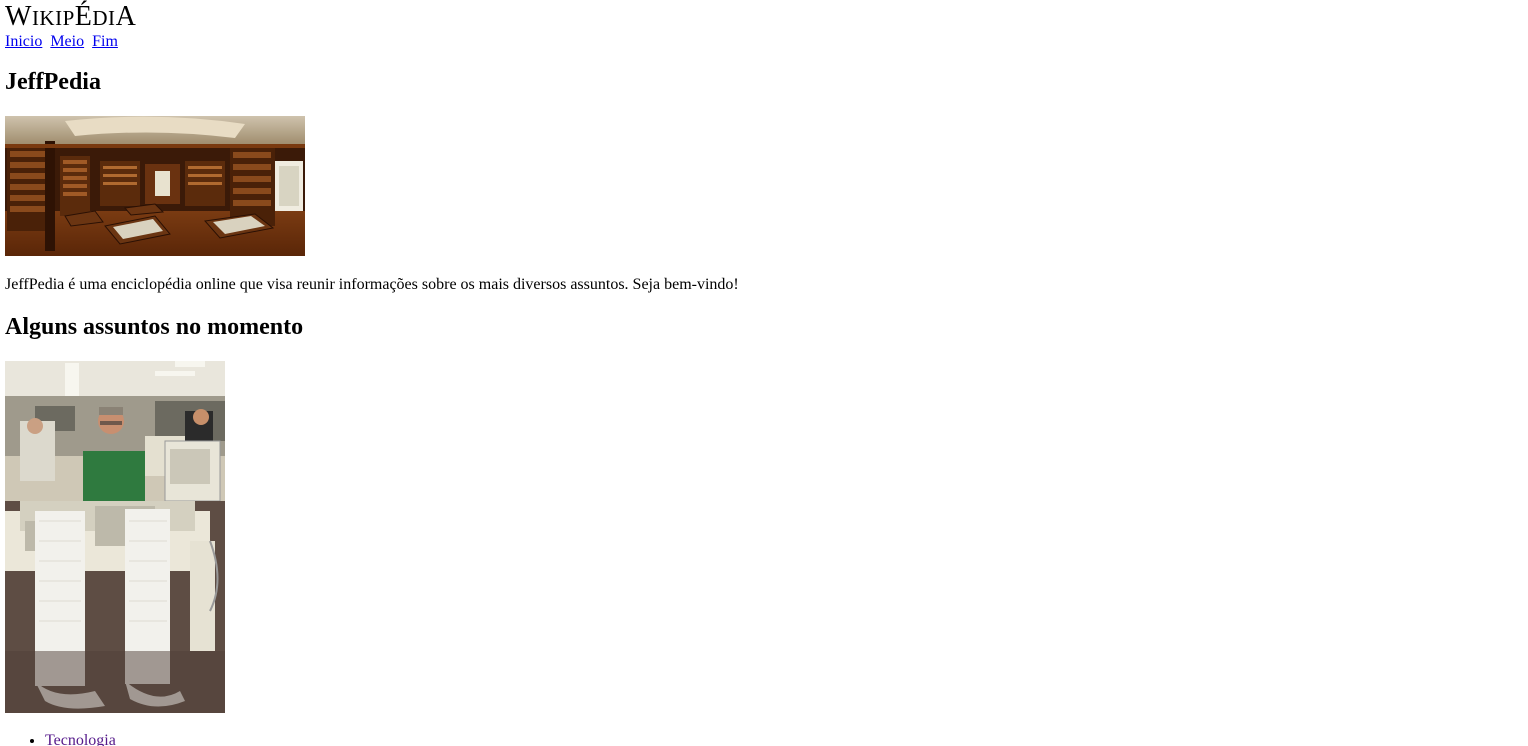 Image resolution: width=1528 pixels, height=746 pixels. Describe the element at coordinates (115, 537) in the screenshot. I see `computer-room-image` at that location.